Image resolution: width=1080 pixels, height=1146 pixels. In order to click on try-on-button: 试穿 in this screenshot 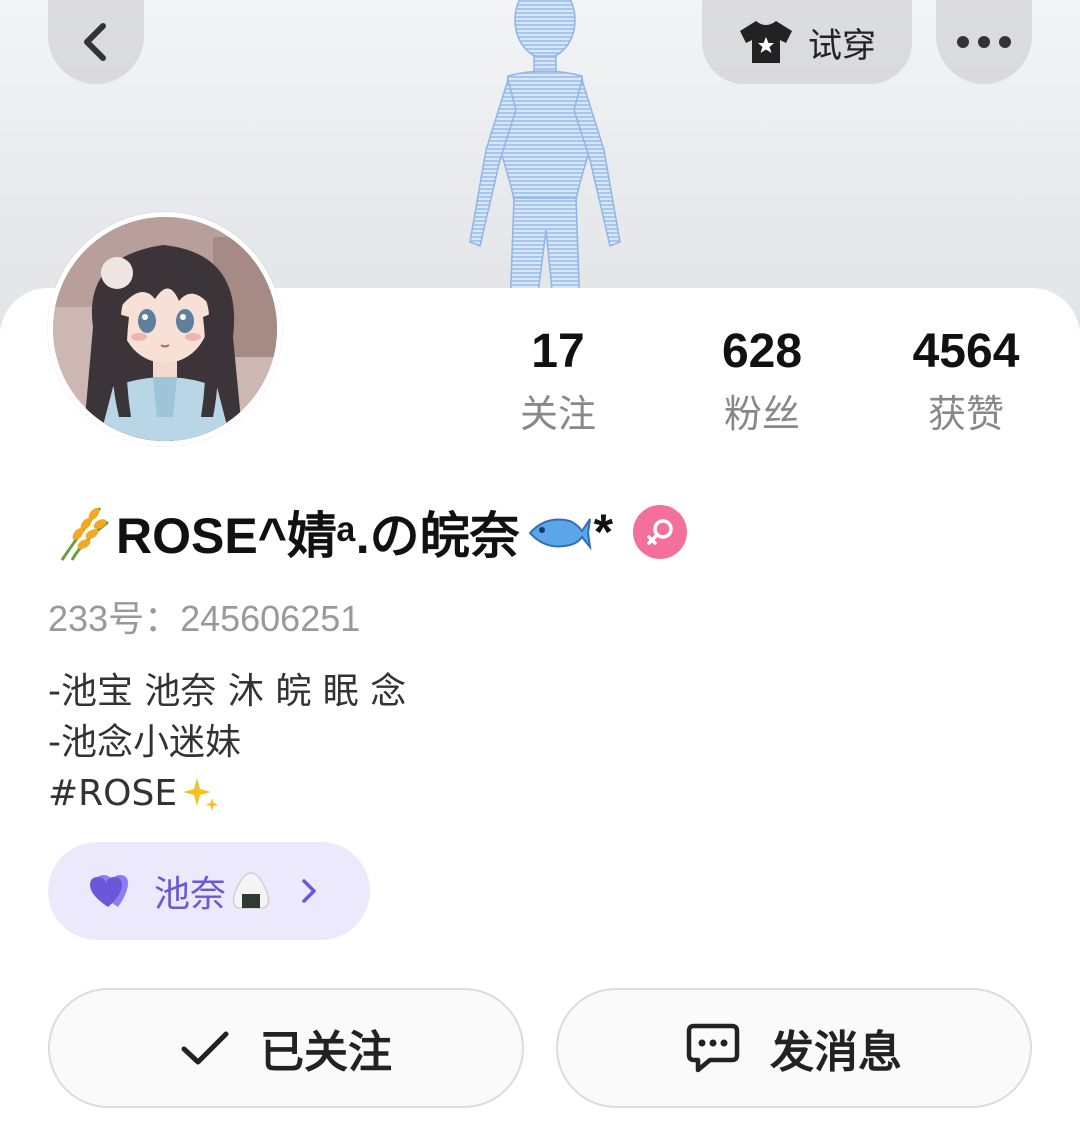, I will do `click(807, 42)`.